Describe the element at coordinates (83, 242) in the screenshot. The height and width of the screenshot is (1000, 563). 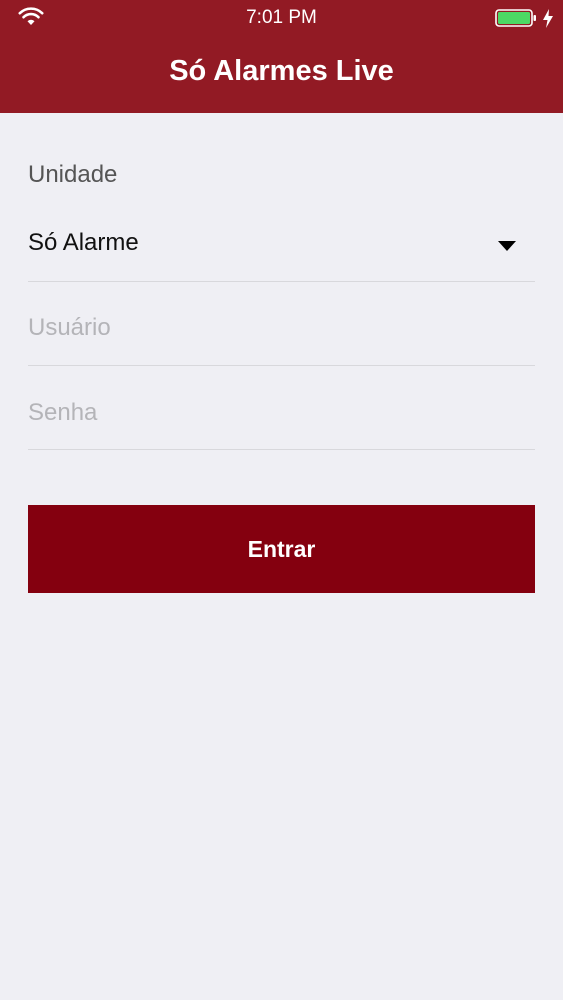
I see `unit-selected-value: Só Alarme` at that location.